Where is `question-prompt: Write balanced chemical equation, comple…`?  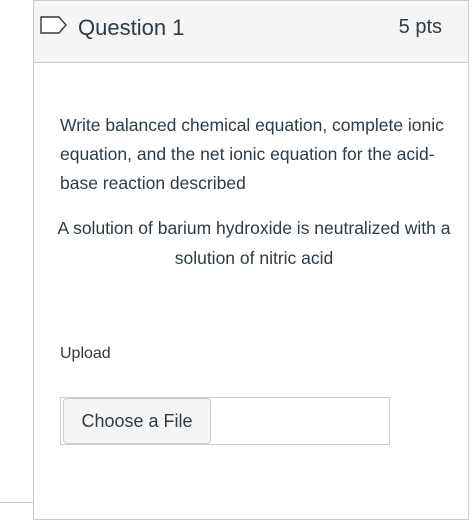 question-prompt: Write balanced chemical equation, comple… is located at coordinates (252, 154).